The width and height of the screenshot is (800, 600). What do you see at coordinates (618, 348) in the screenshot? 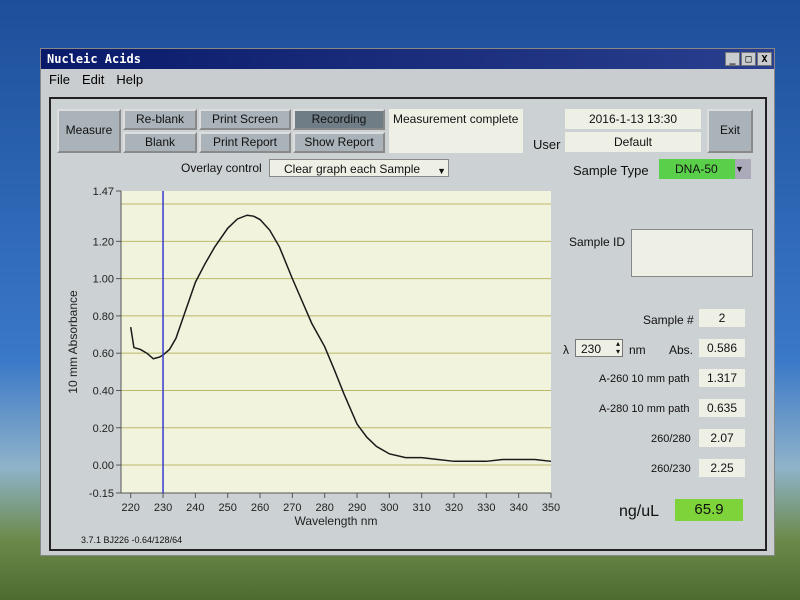
I see `stepper-arrows-icon: ▴ ▾` at bounding box center [618, 348].